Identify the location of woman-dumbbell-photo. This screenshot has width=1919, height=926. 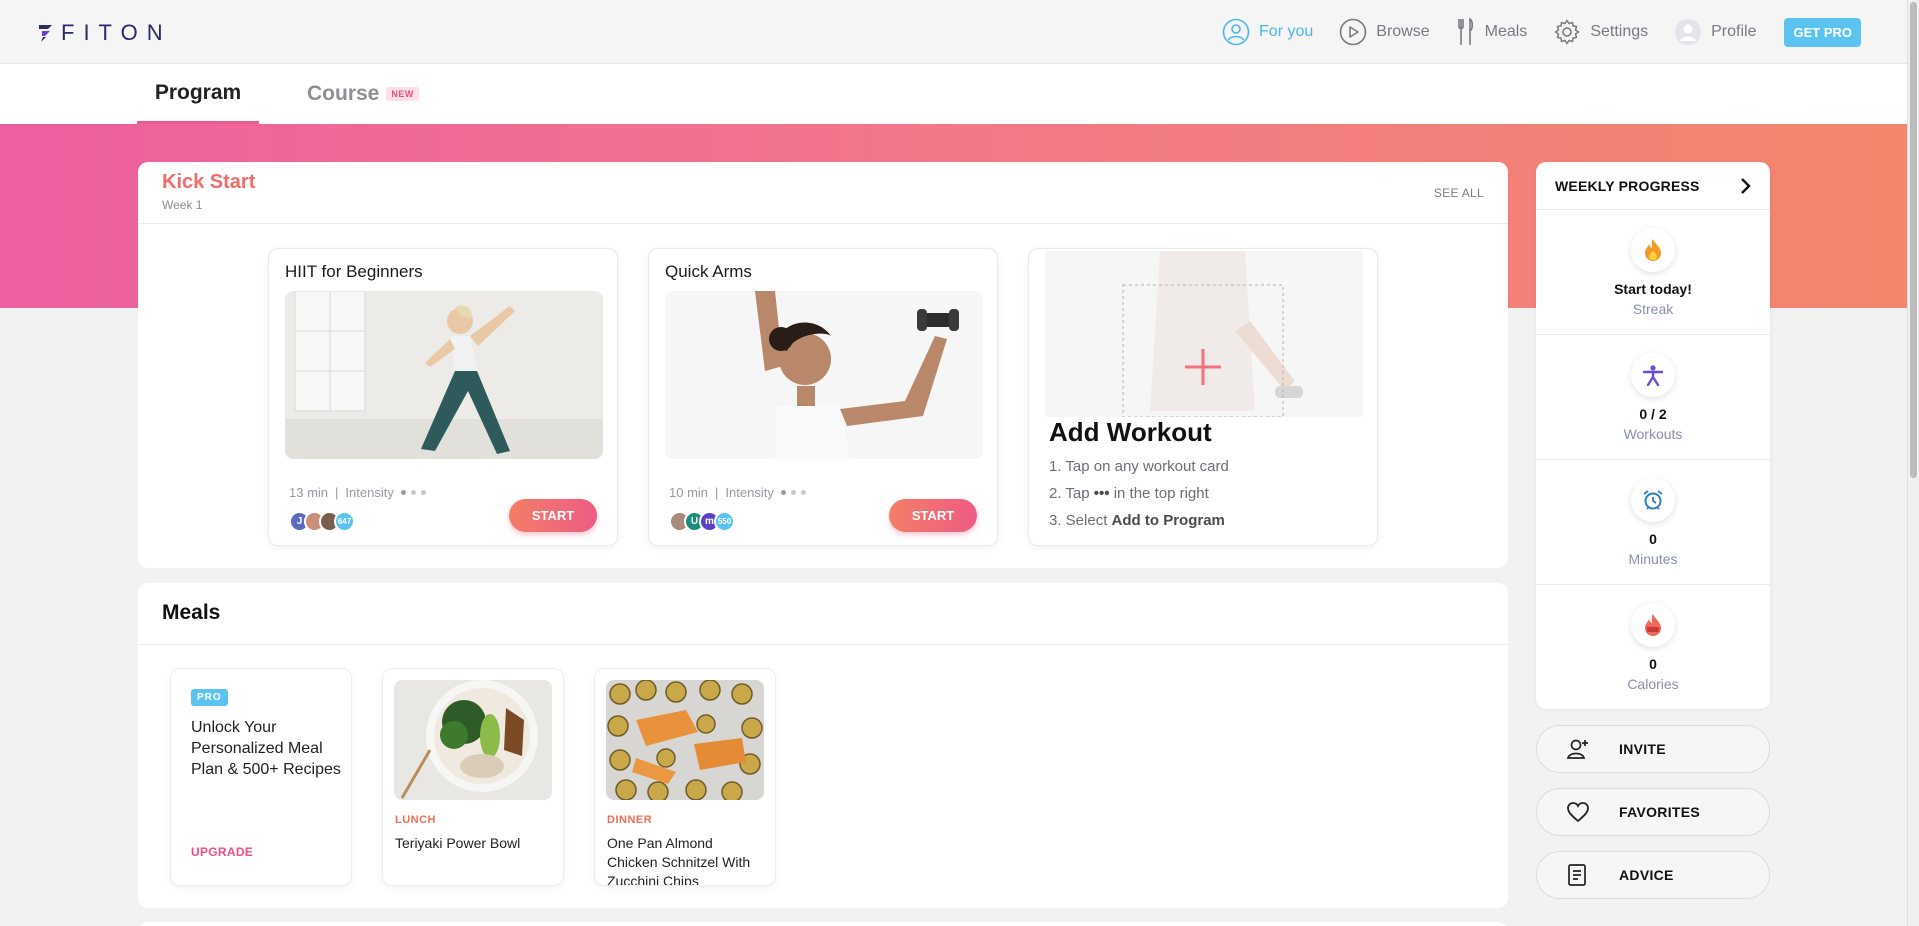
(824, 375).